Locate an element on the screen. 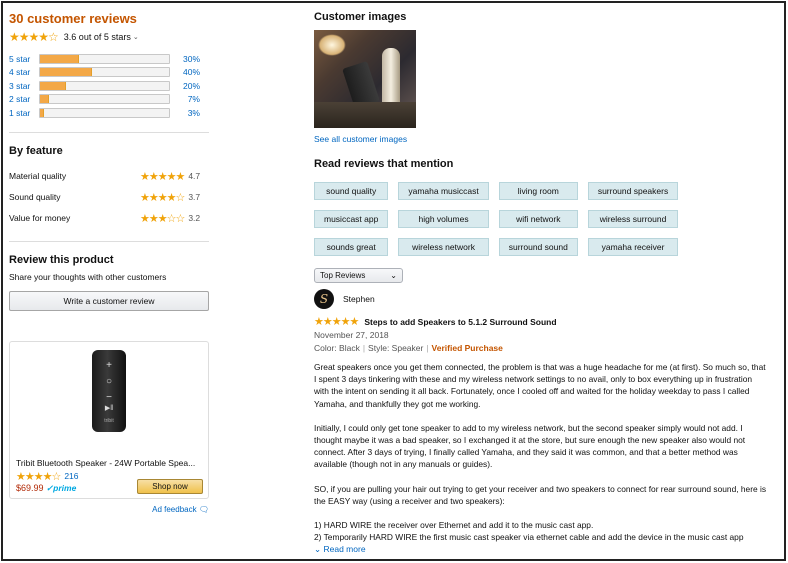 Image resolution: width=788 pixels, height=563 pixels. histogram-row: 3 star 20% is located at coordinates (110, 86).